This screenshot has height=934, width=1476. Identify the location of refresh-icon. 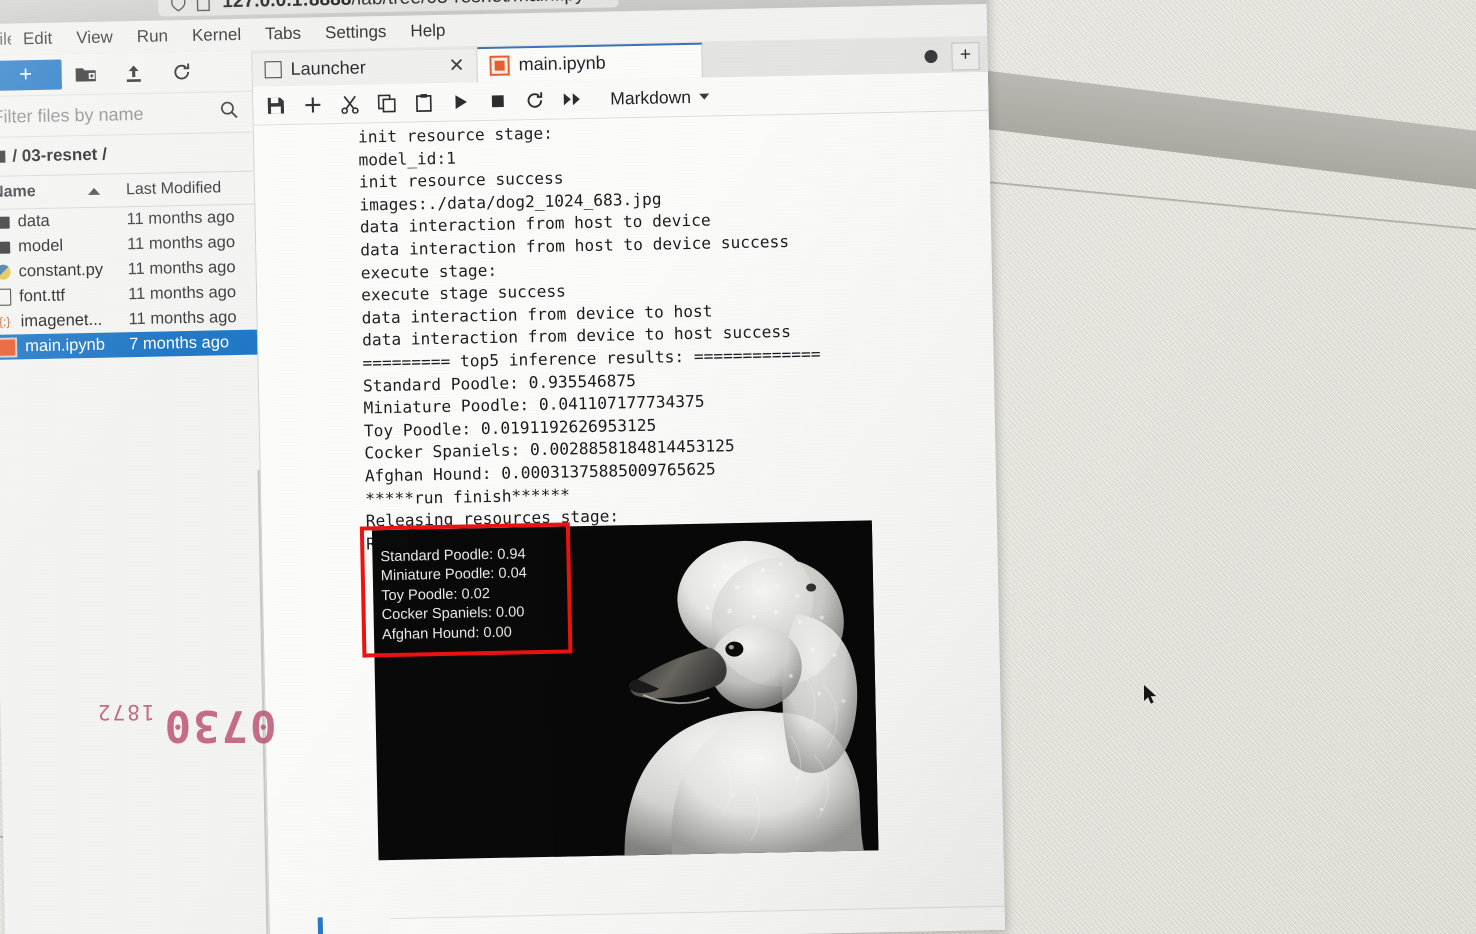
(181, 72).